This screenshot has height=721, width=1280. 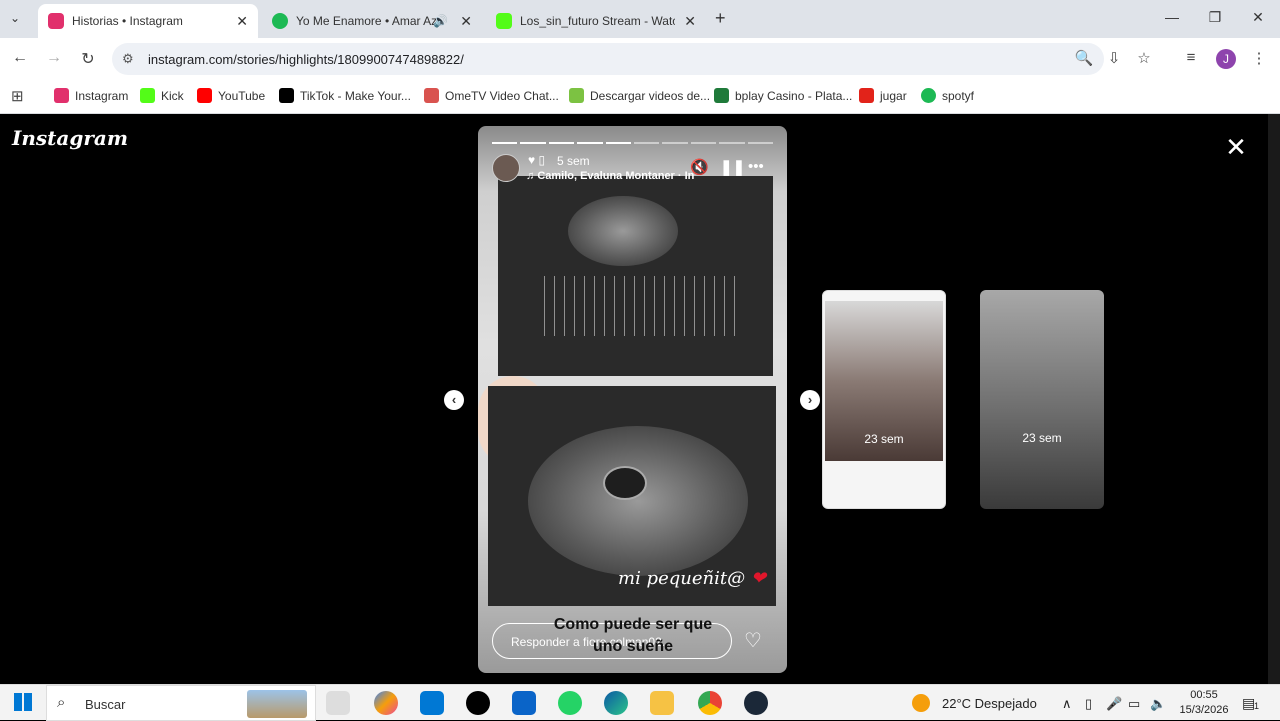 What do you see at coordinates (610, 176) in the screenshot?
I see `story-music: ♫ Camilo, Evaluna Montaner · In` at bounding box center [610, 176].